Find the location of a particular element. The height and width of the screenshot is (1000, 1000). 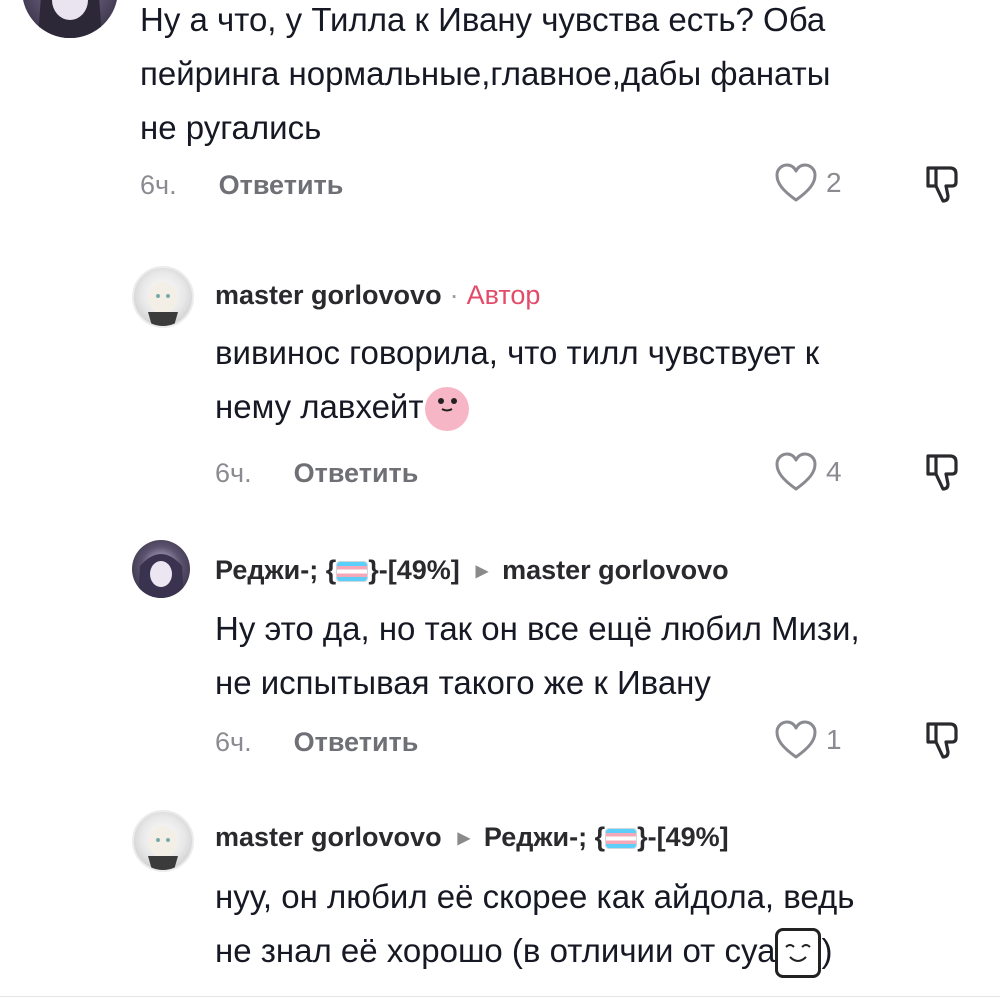

like-count: 1 is located at coordinates (834, 739).